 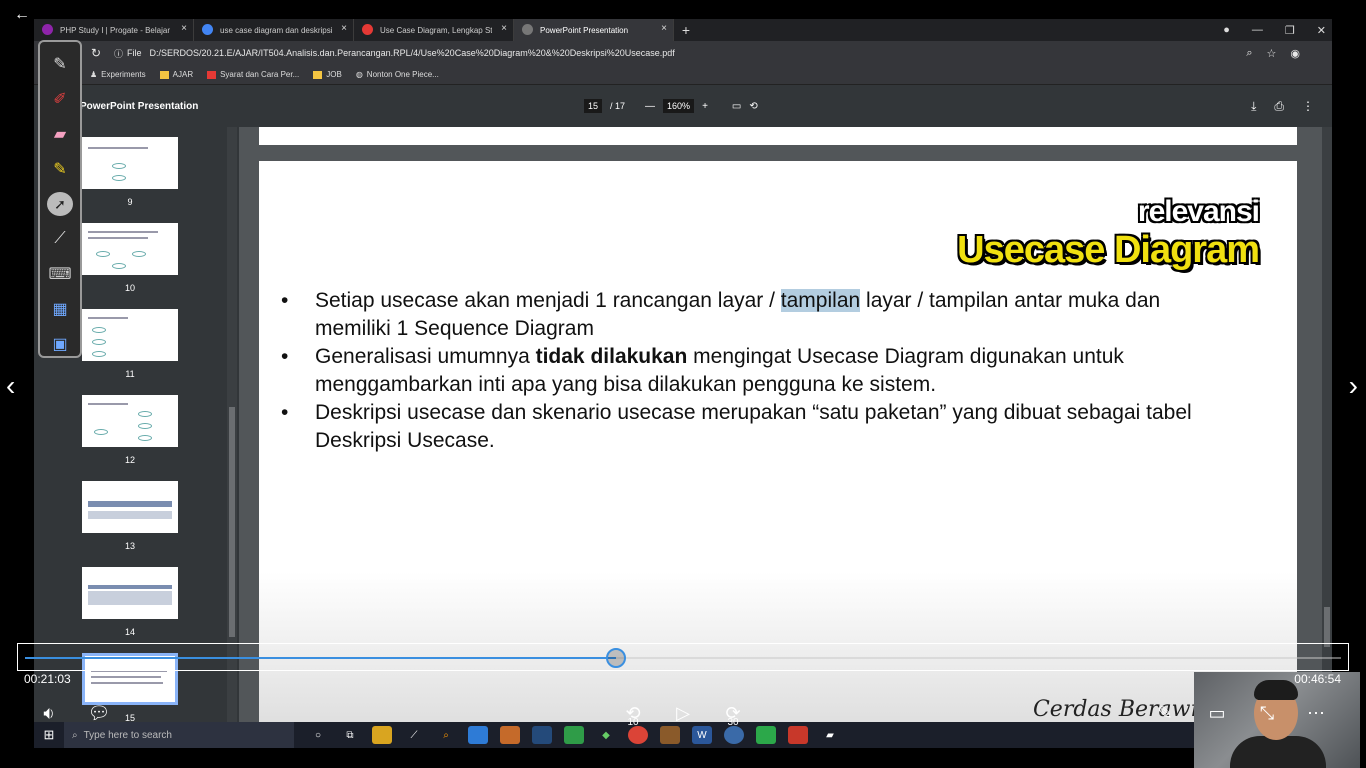 What do you see at coordinates (179, 735) in the screenshot?
I see `taskbar-search: ⌕ Type here to search` at bounding box center [179, 735].